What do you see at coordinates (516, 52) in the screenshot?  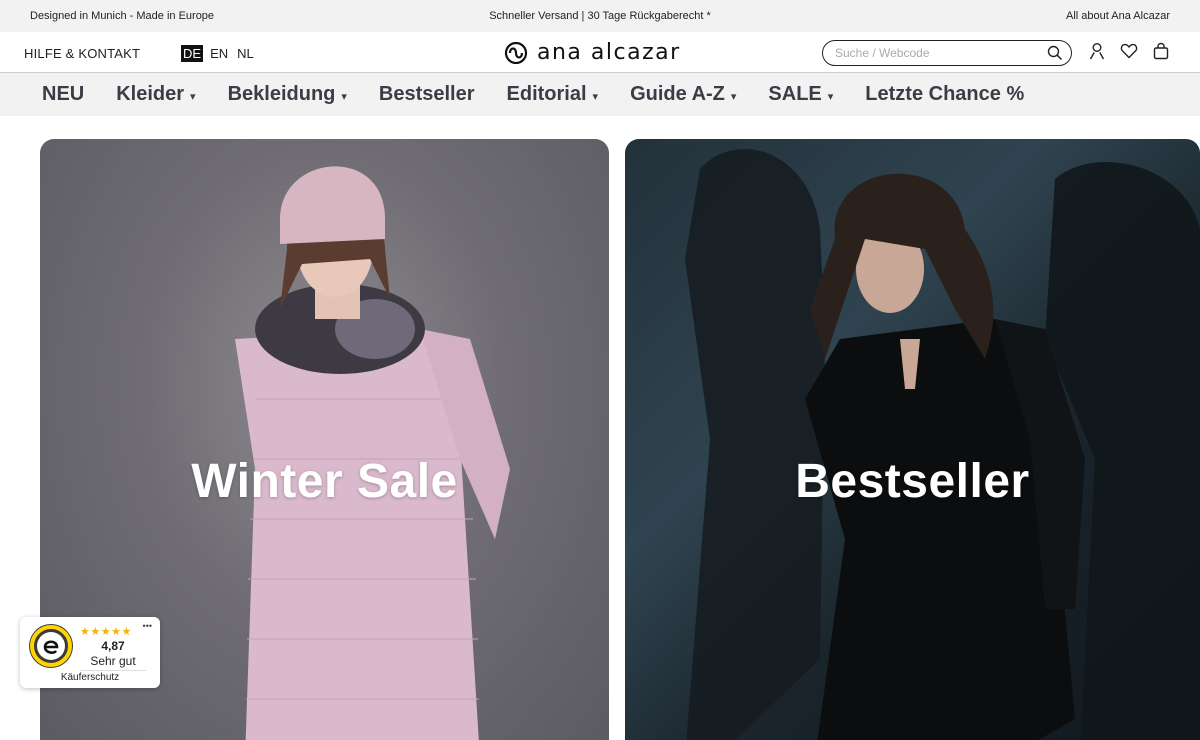 I see `logo-mark-icon` at bounding box center [516, 52].